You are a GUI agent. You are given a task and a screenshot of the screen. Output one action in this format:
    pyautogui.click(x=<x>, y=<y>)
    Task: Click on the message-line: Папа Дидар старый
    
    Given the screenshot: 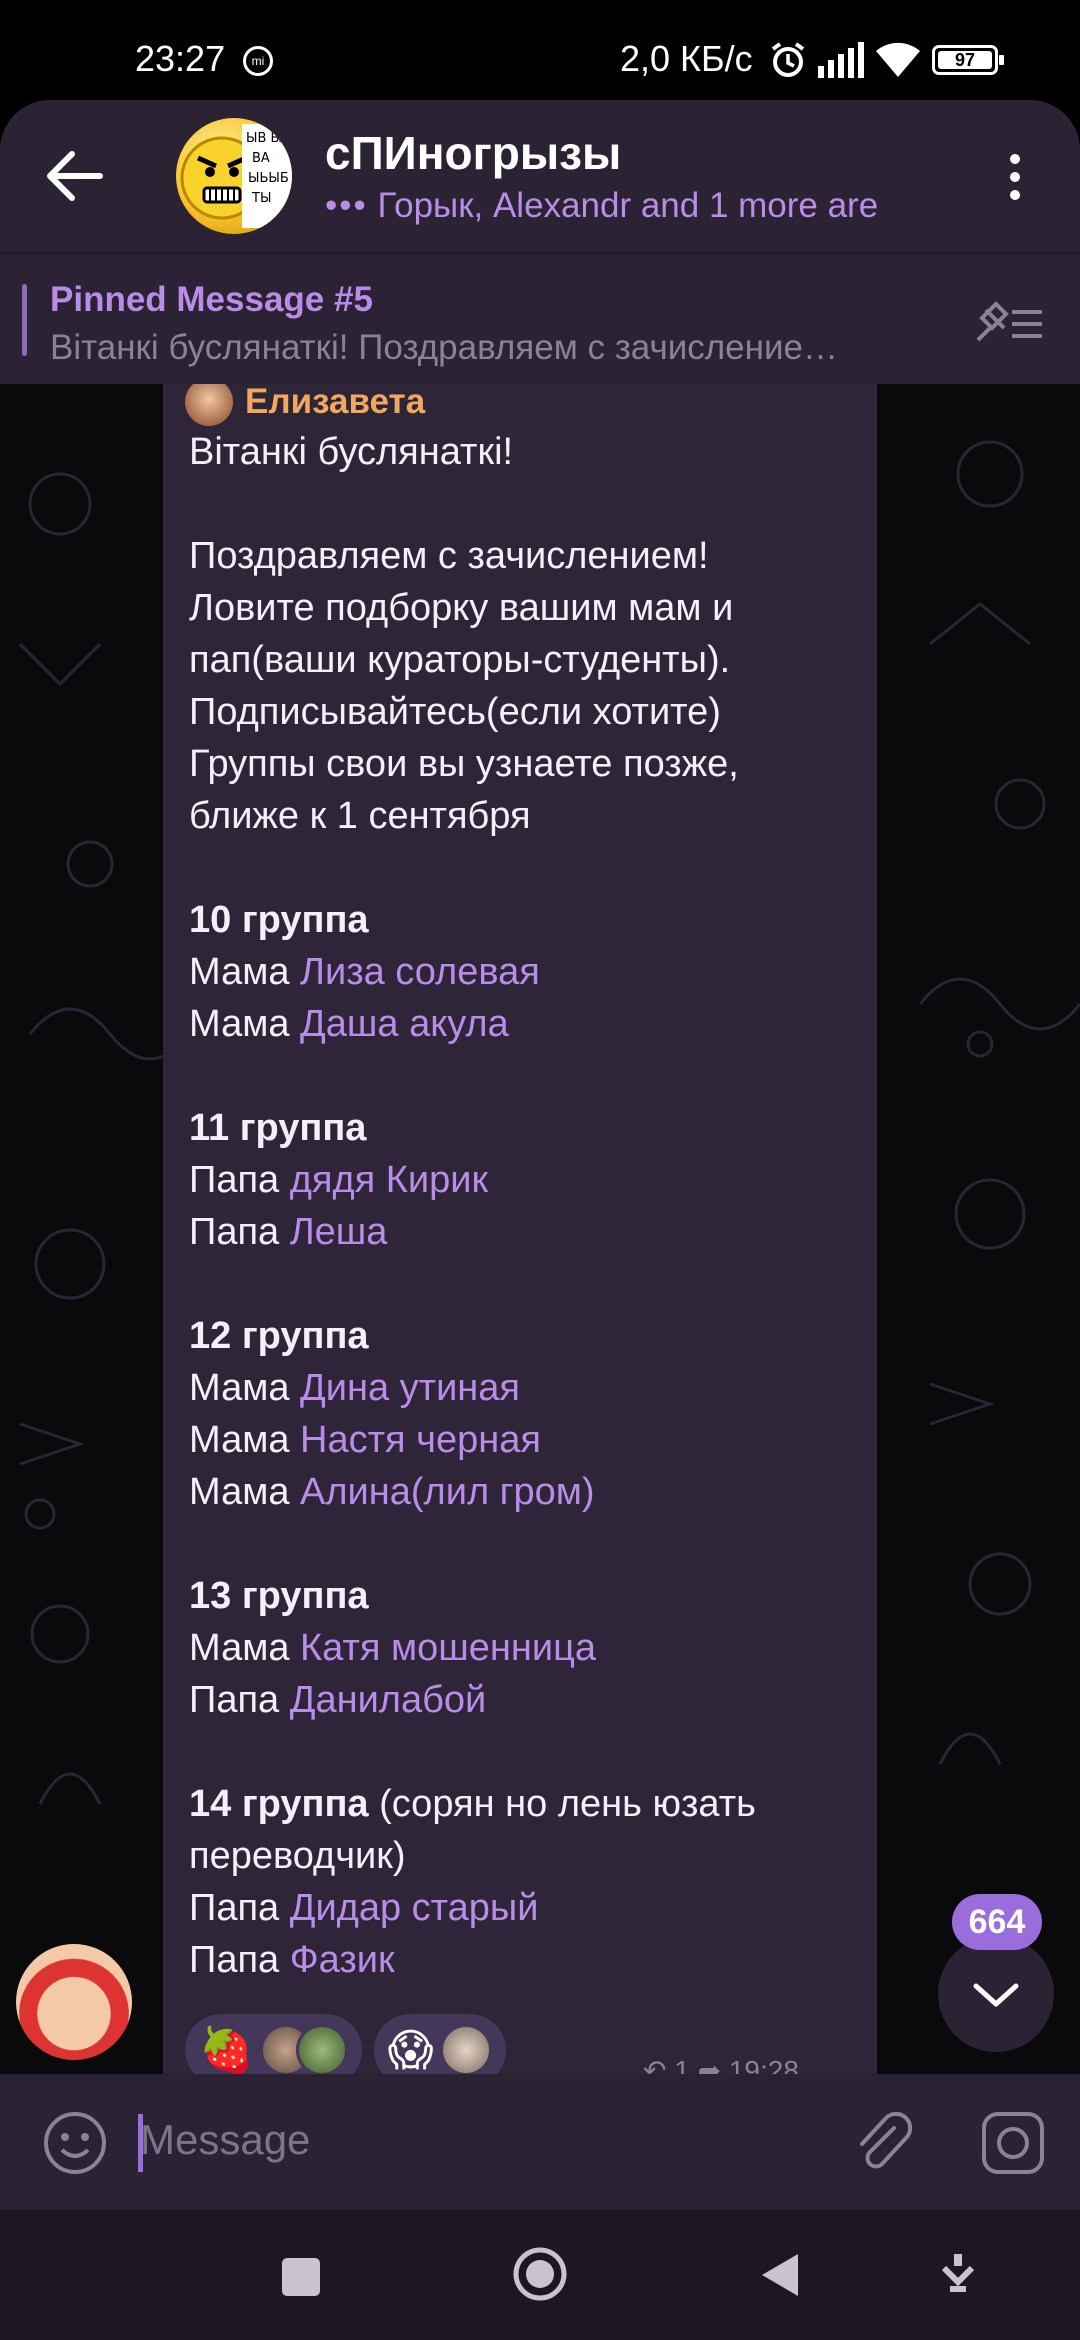 What is the action you would take?
    pyautogui.click(x=524, y=1908)
    